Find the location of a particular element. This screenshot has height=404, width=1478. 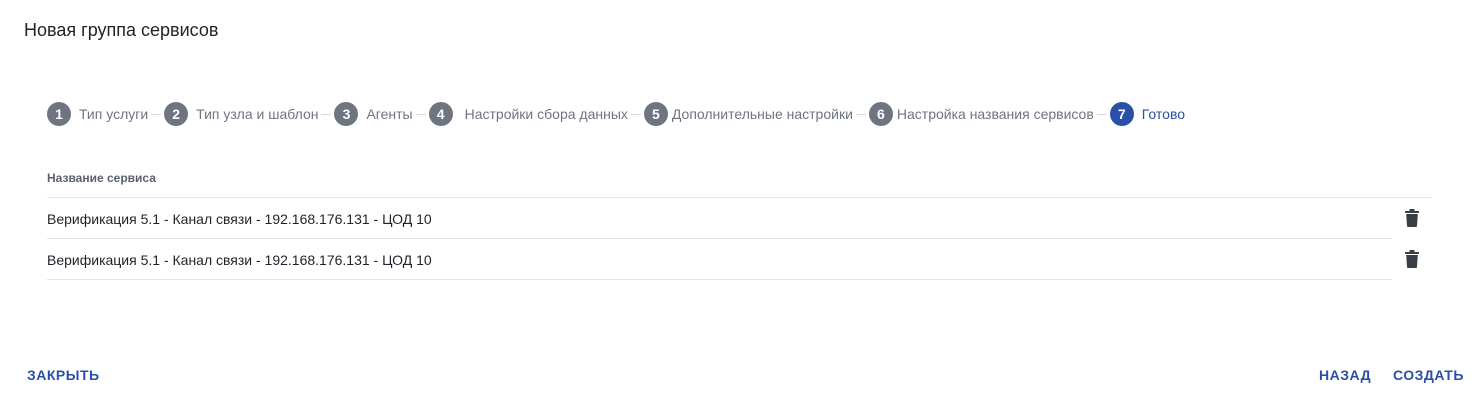

step-additional-settings: 5 Дополнительные настройки is located at coordinates (748, 114).